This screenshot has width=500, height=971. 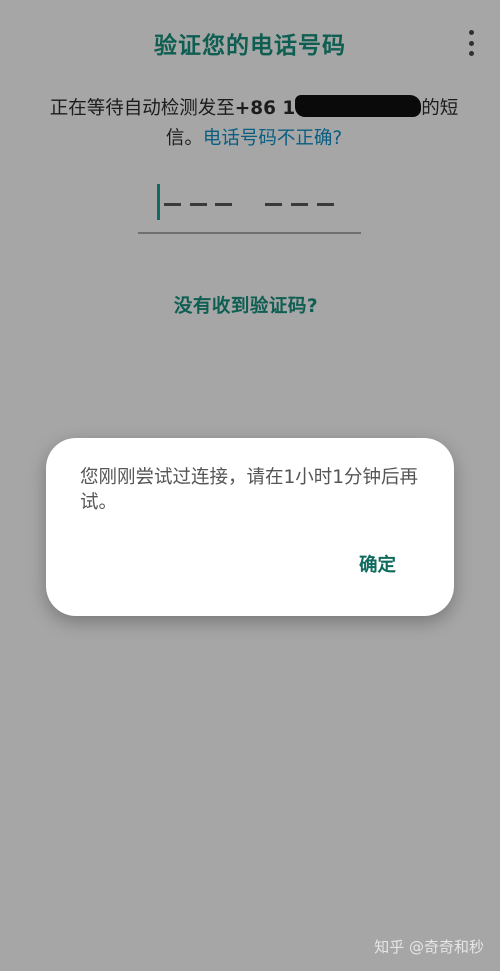 I want to click on watermark: 知乎 @奇奇和秒, so click(x=429, y=947).